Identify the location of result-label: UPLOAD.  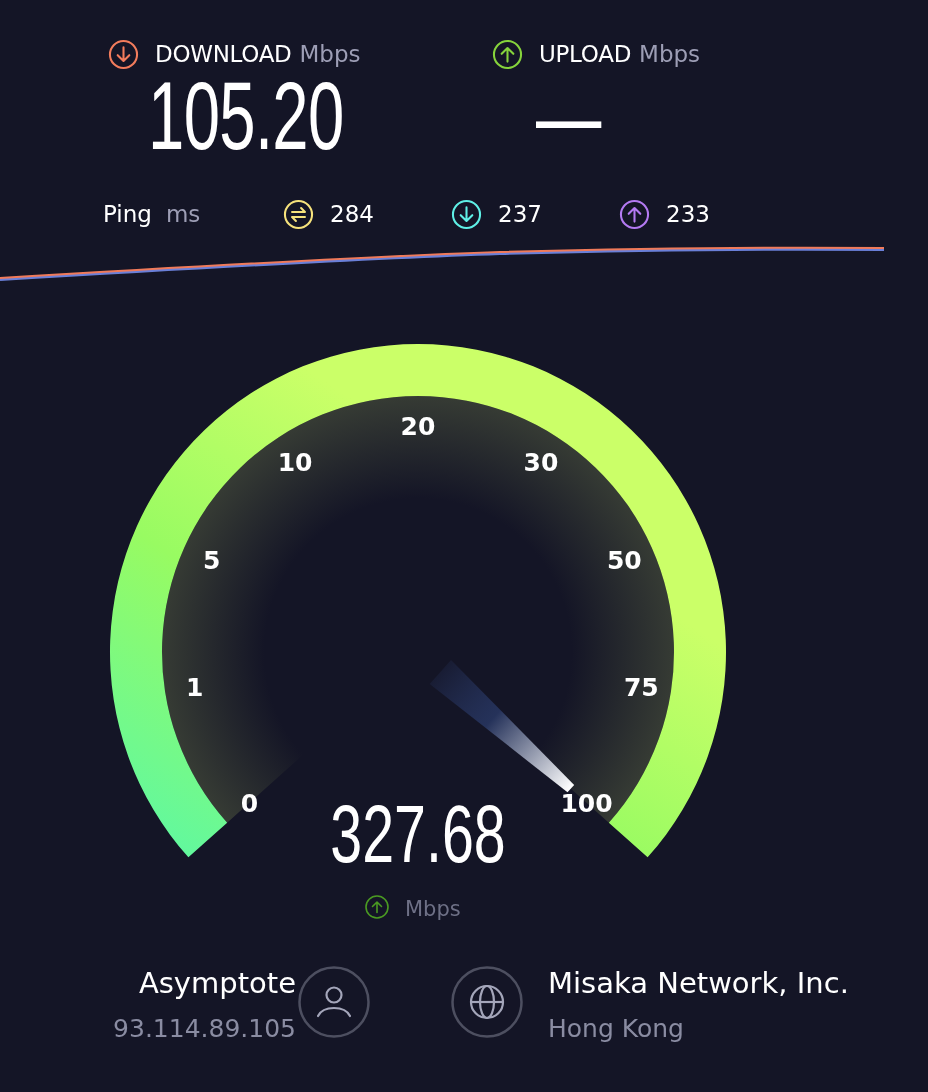
(585, 54).